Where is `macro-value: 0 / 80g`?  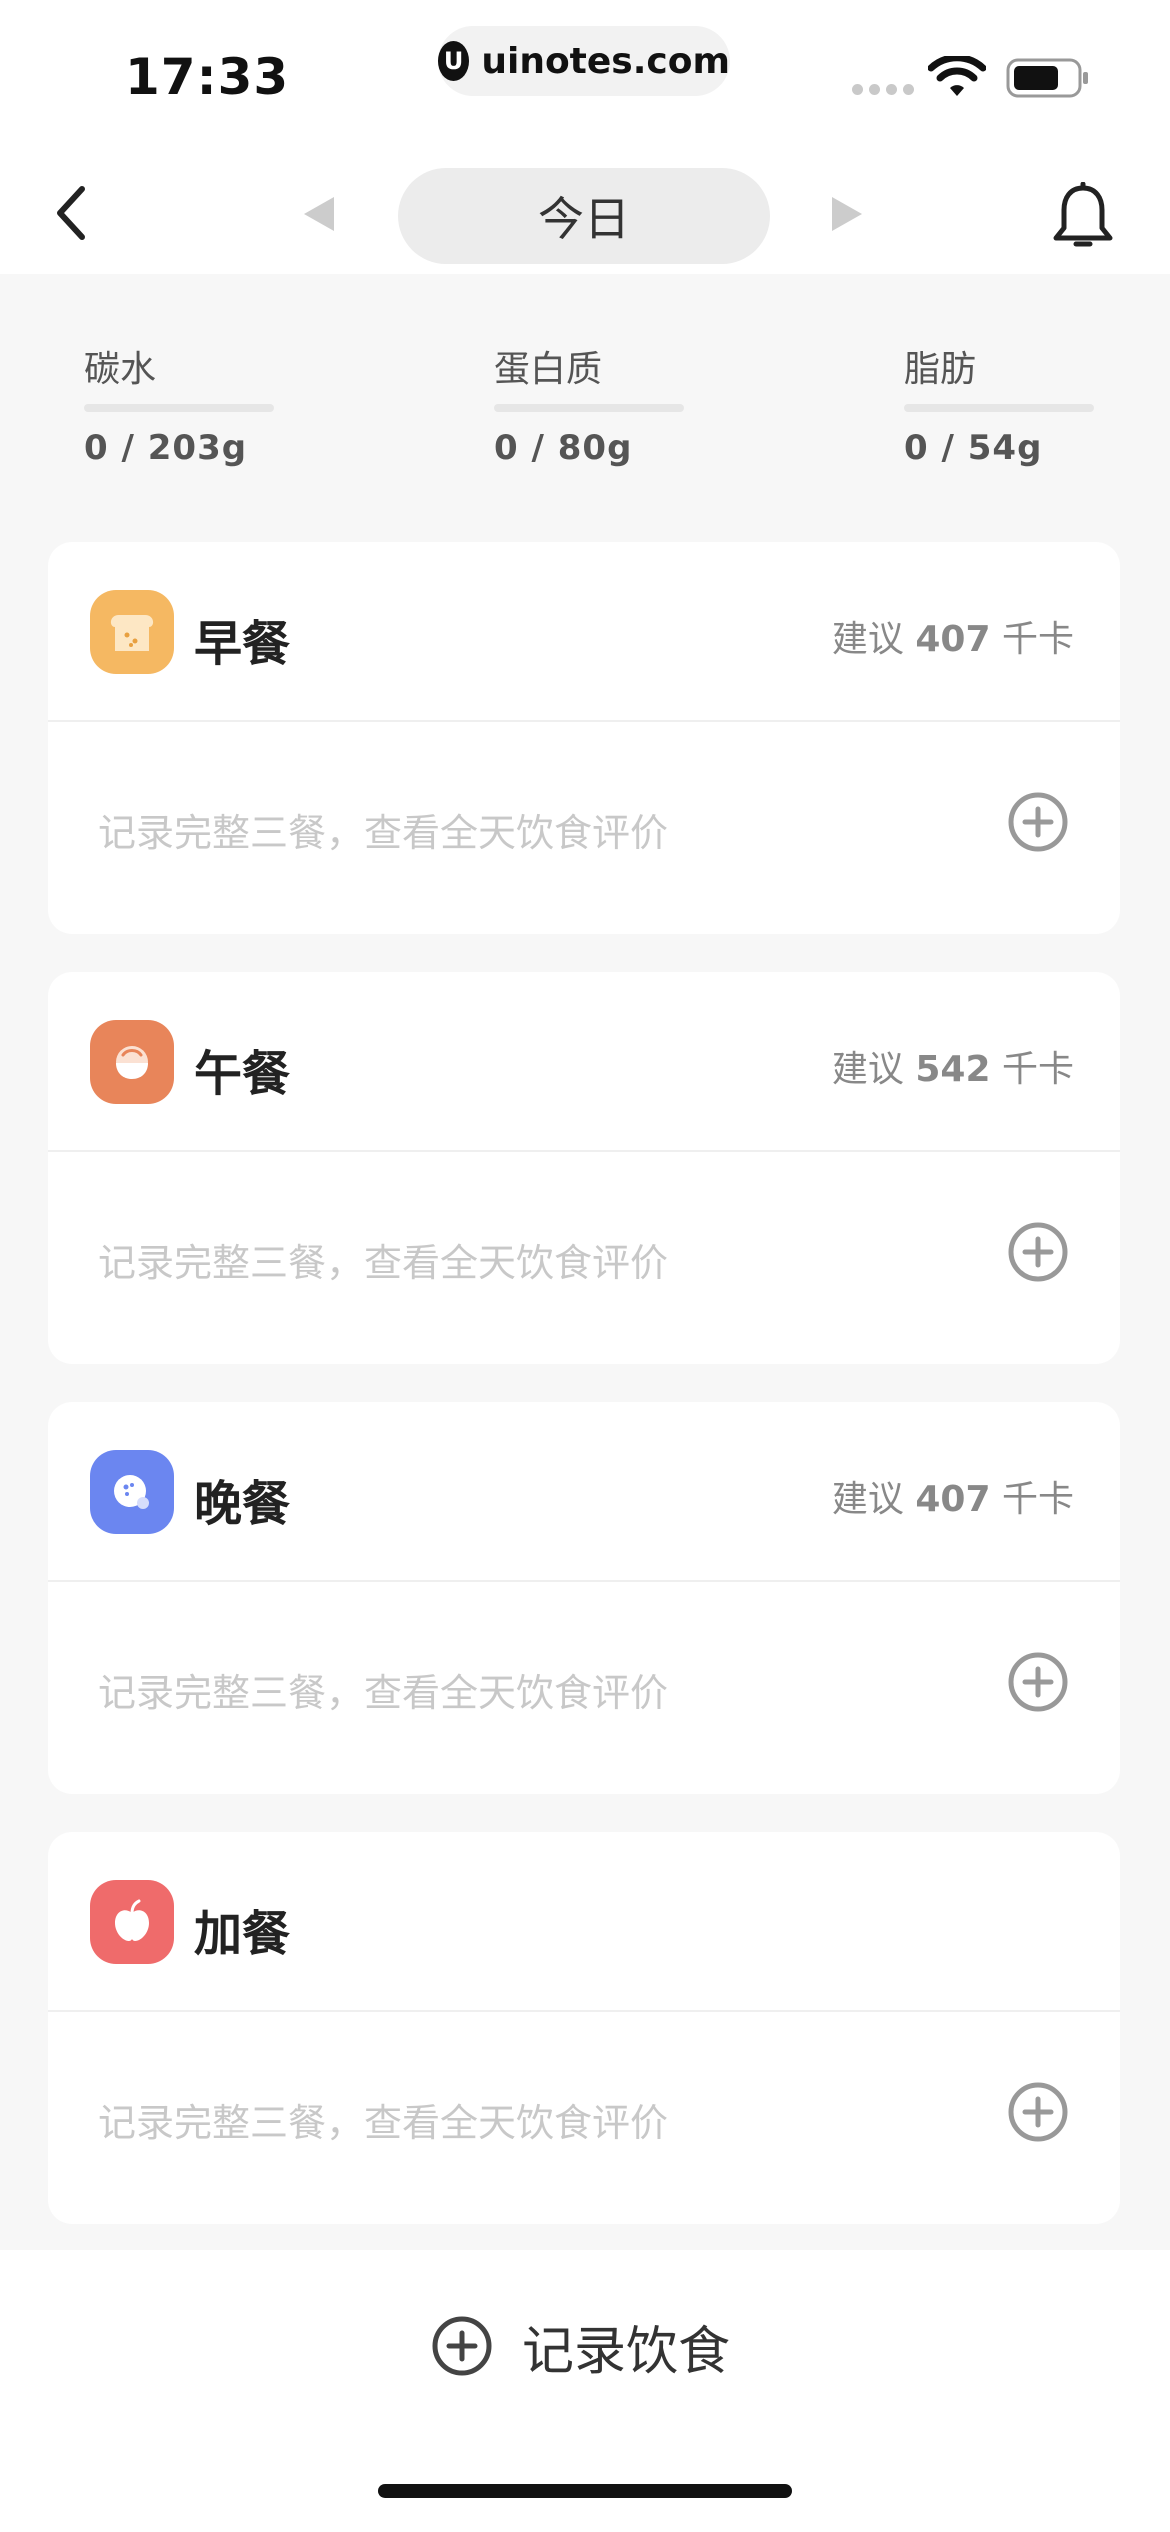 macro-value: 0 / 80g is located at coordinates (563, 448).